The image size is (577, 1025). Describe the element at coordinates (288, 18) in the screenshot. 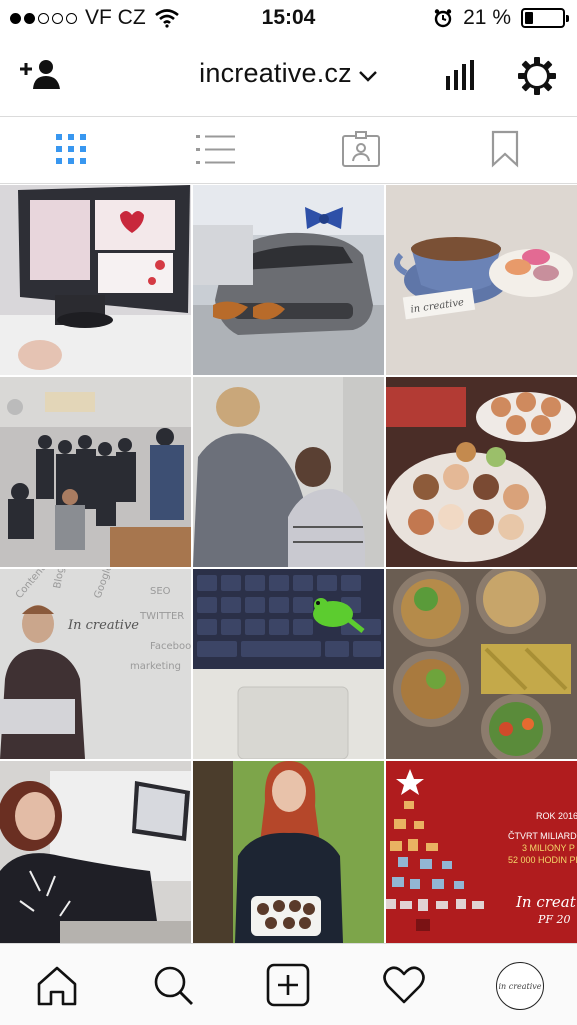

I see `status-bar: VF CZ 15:04 21 %` at that location.